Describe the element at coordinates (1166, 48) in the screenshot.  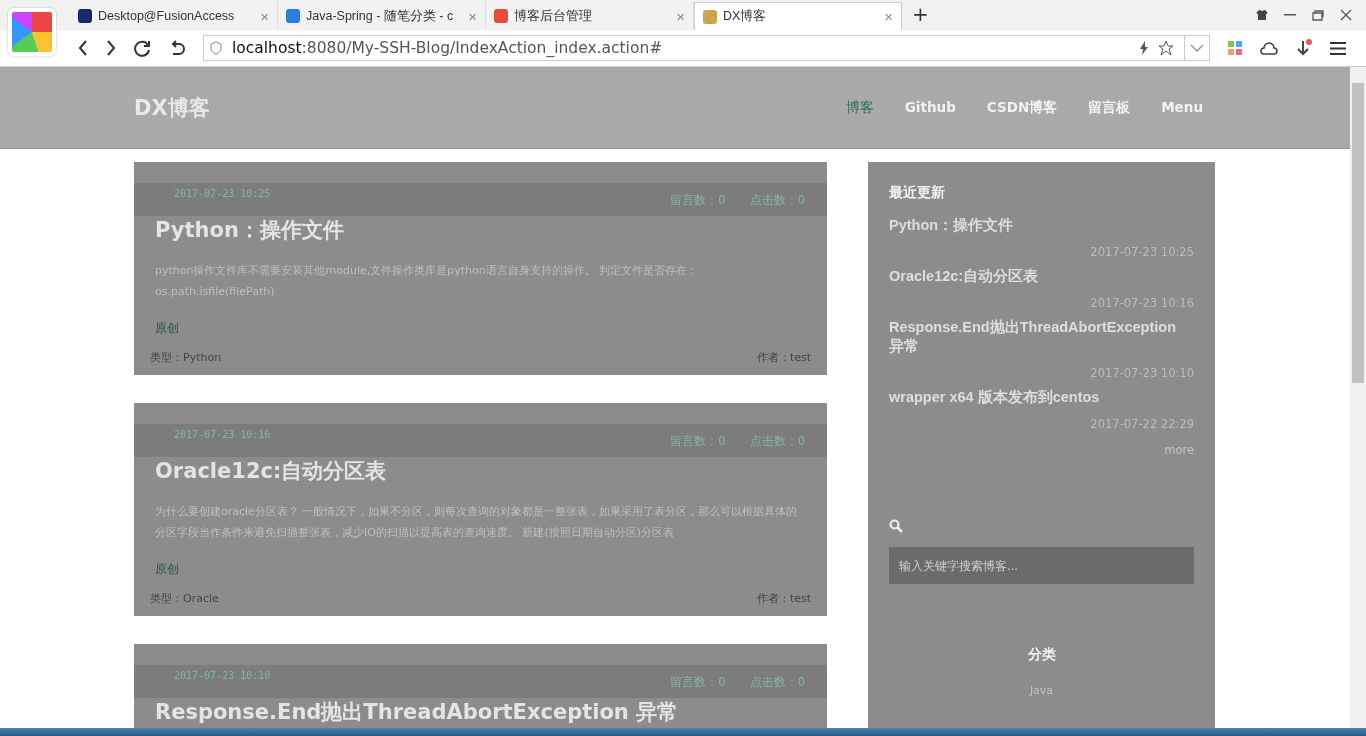
I see `star-icon` at that location.